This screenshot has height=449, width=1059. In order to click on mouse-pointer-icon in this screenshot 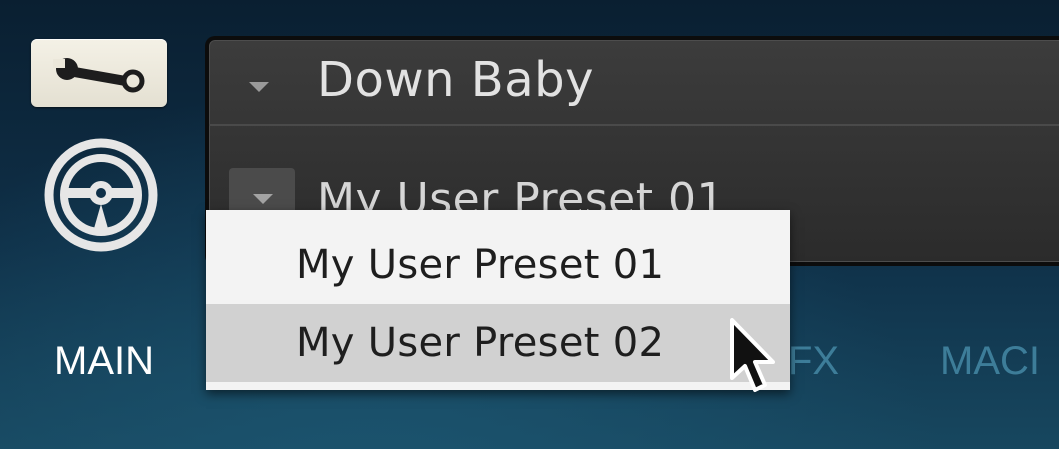, I will do `click(752, 355)`.